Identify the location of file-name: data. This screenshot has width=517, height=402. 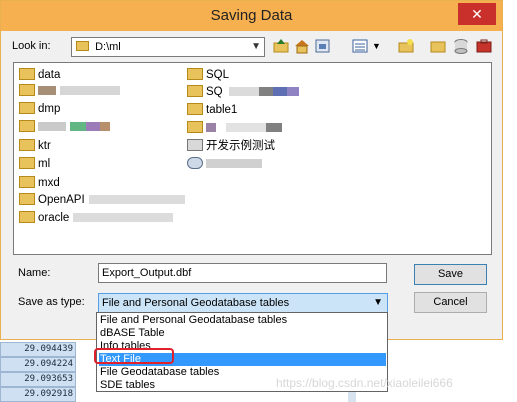
(49, 75).